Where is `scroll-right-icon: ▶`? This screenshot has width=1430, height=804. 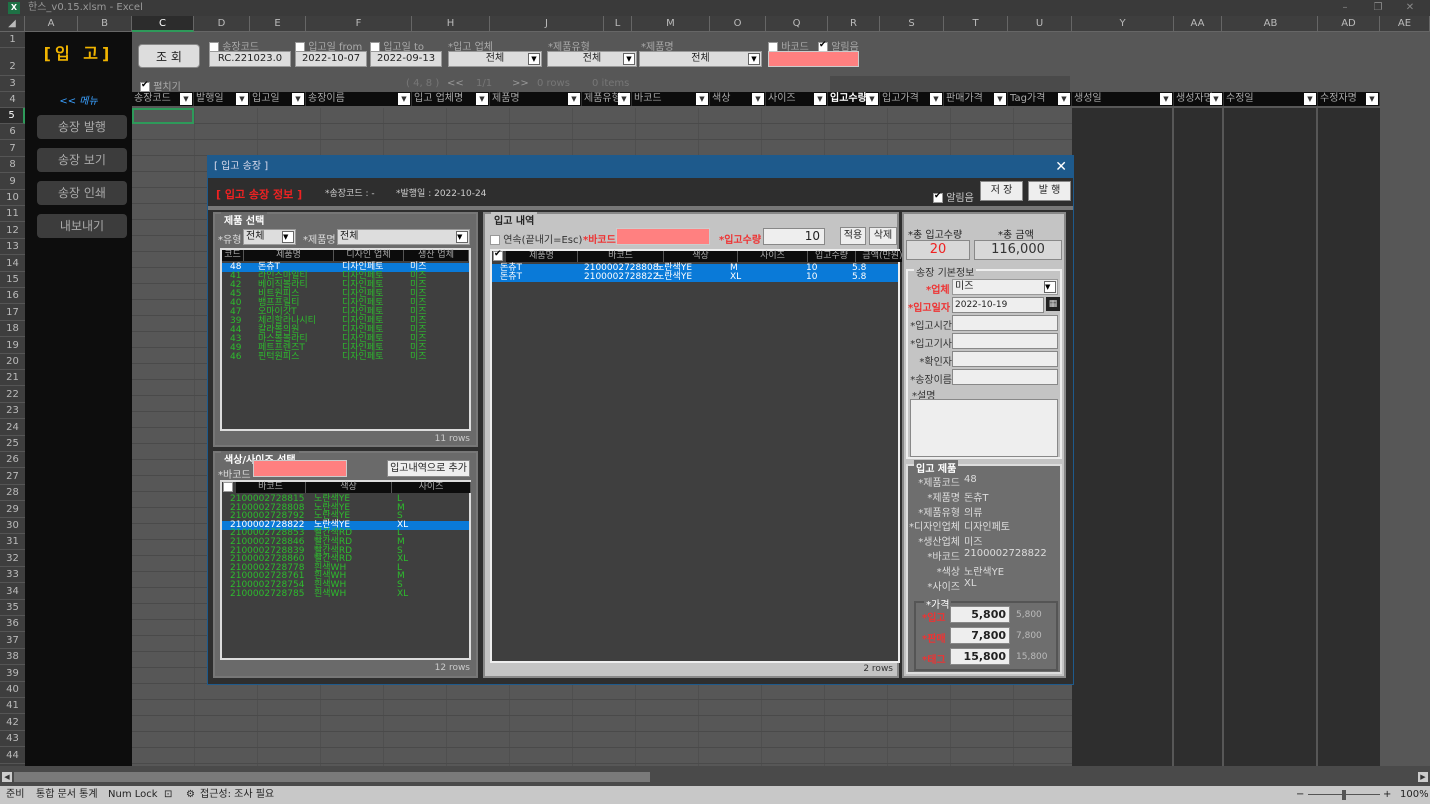
scroll-right-icon: ▶ is located at coordinates (1423, 777).